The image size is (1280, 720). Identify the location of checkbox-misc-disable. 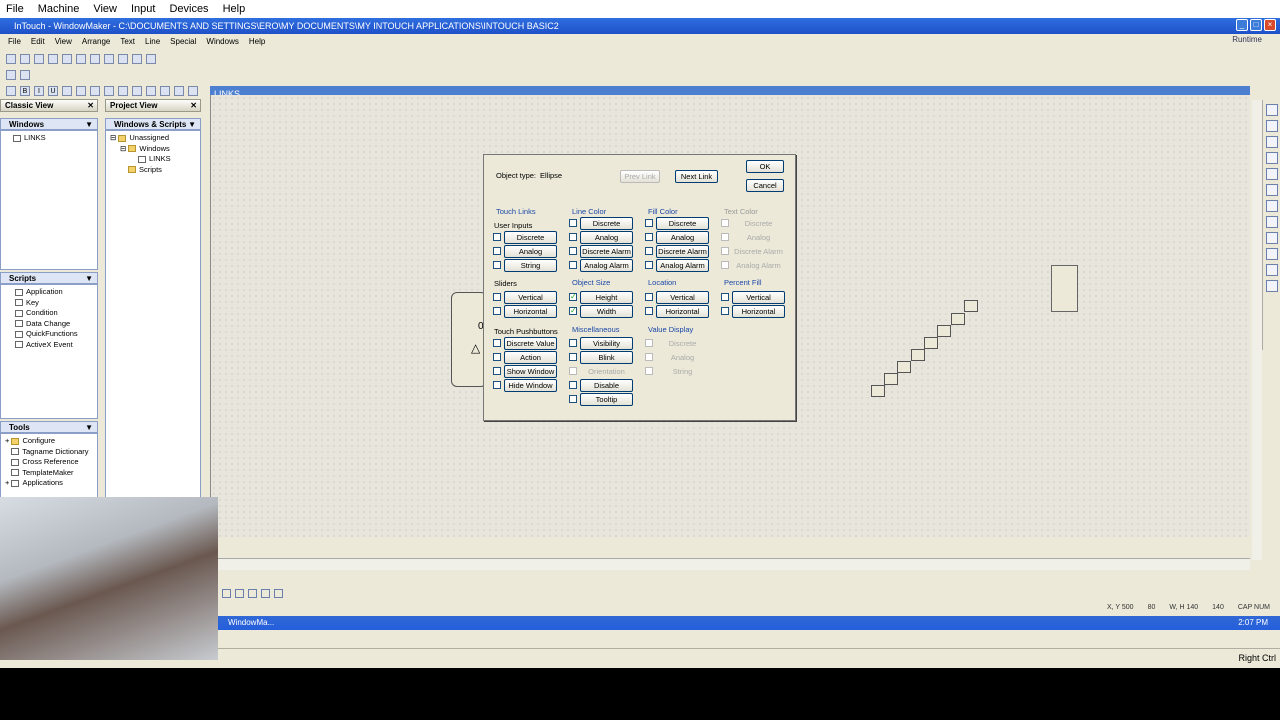
(573, 385).